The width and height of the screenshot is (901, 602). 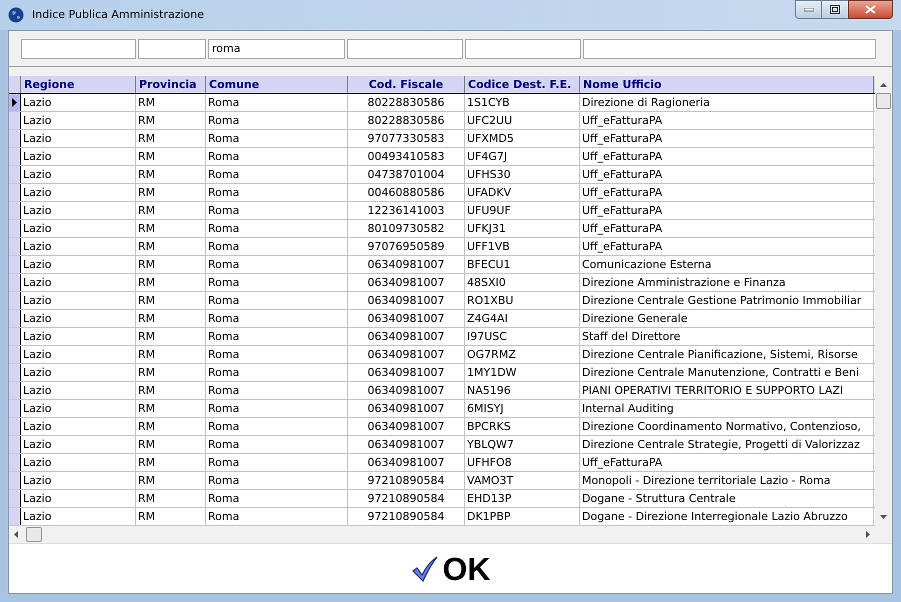 What do you see at coordinates (406, 156) in the screenshot?
I see `table-cell: 00493410583` at bounding box center [406, 156].